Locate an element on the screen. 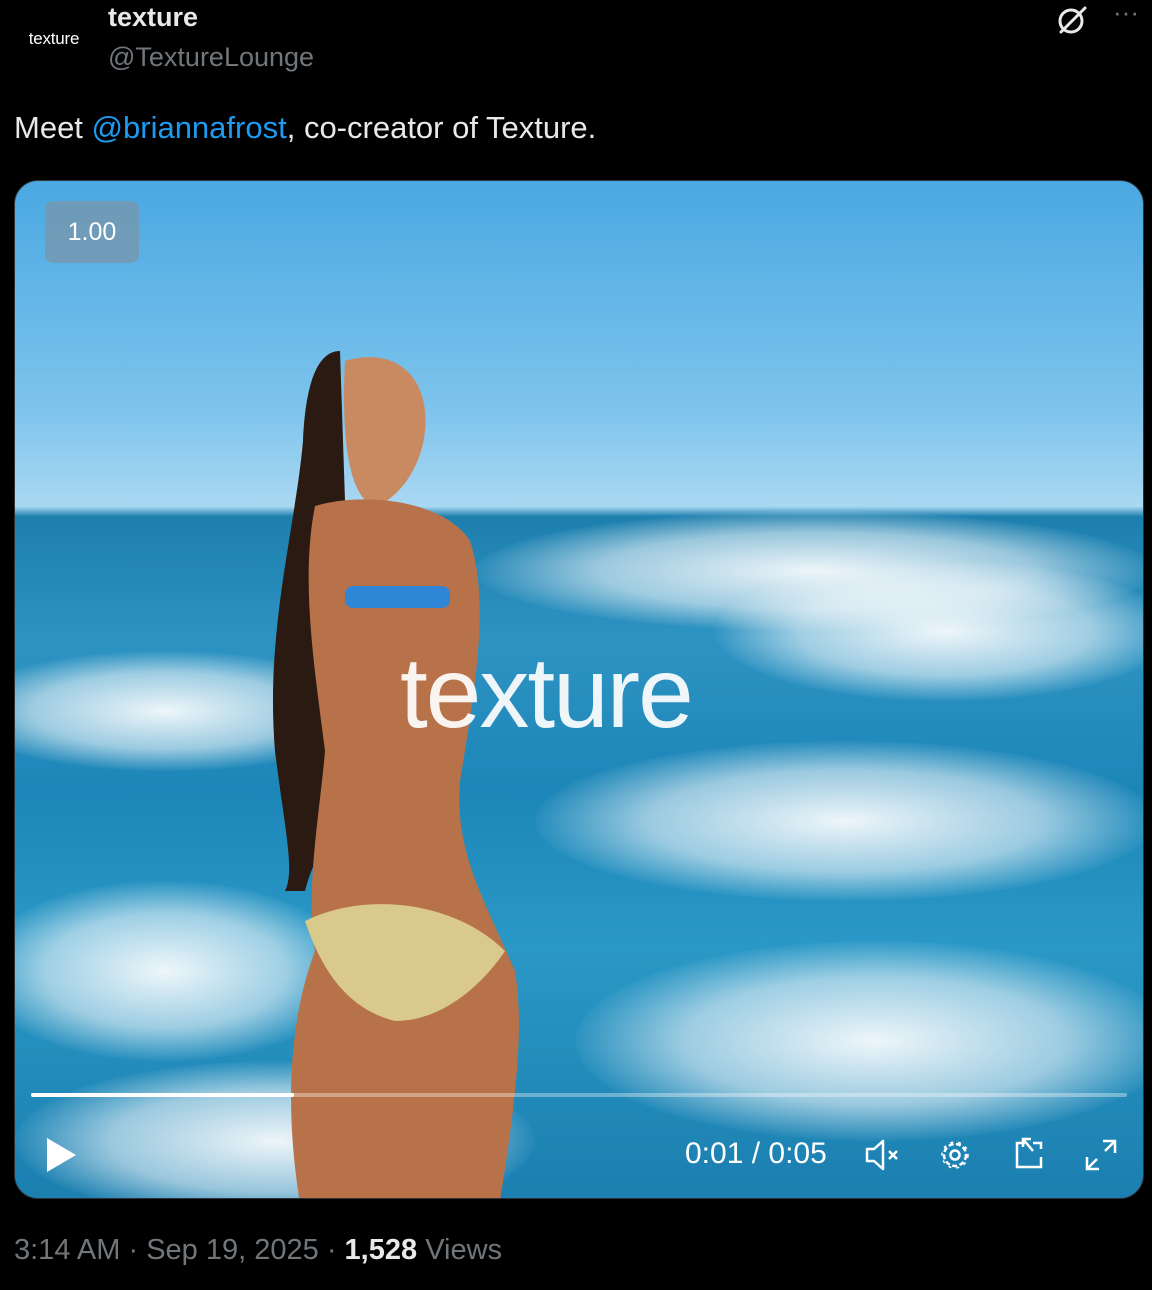 This screenshot has width=1152, height=1290. tweet-time: 3:14 AM is located at coordinates (67, 1250).